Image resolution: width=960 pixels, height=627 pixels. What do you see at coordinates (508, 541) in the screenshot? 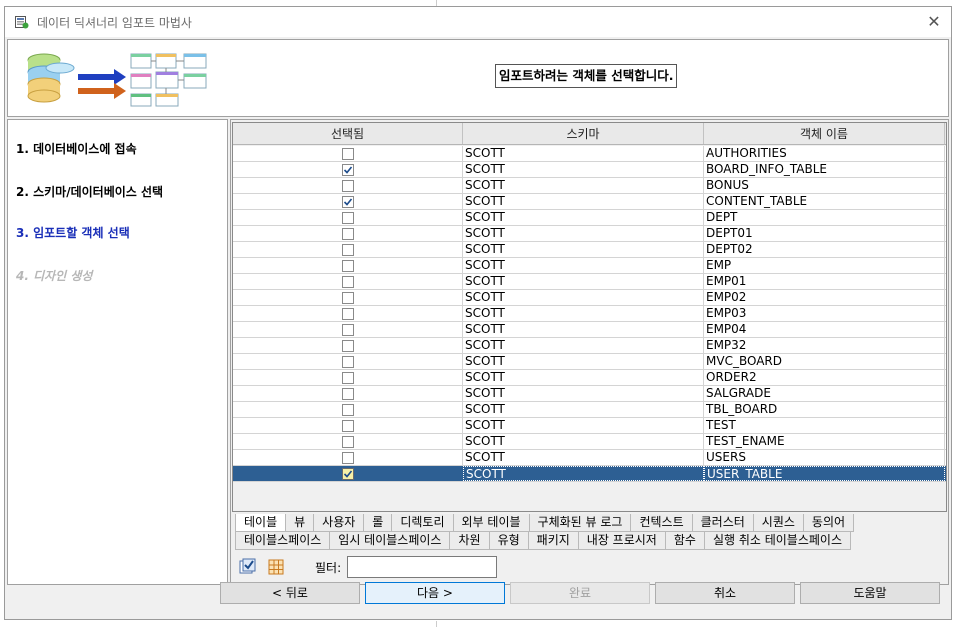
I see `tab-object-type: 유형` at bounding box center [508, 541].